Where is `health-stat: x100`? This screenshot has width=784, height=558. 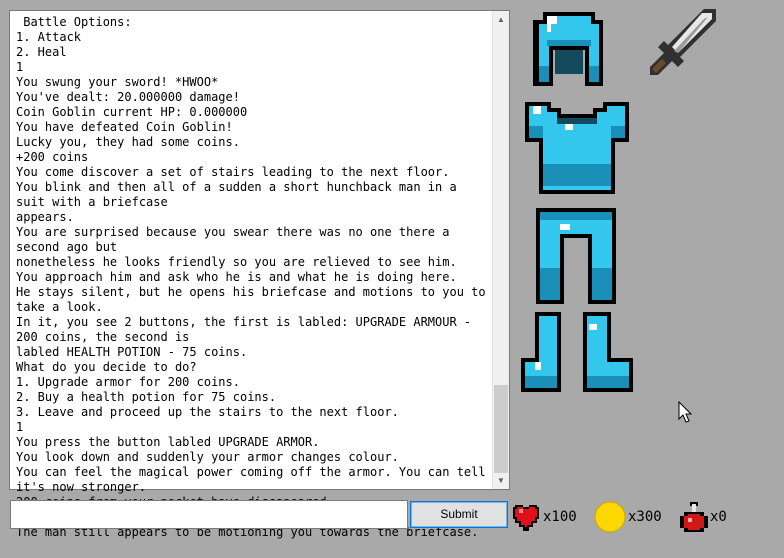 health-stat: x100 is located at coordinates (544, 517).